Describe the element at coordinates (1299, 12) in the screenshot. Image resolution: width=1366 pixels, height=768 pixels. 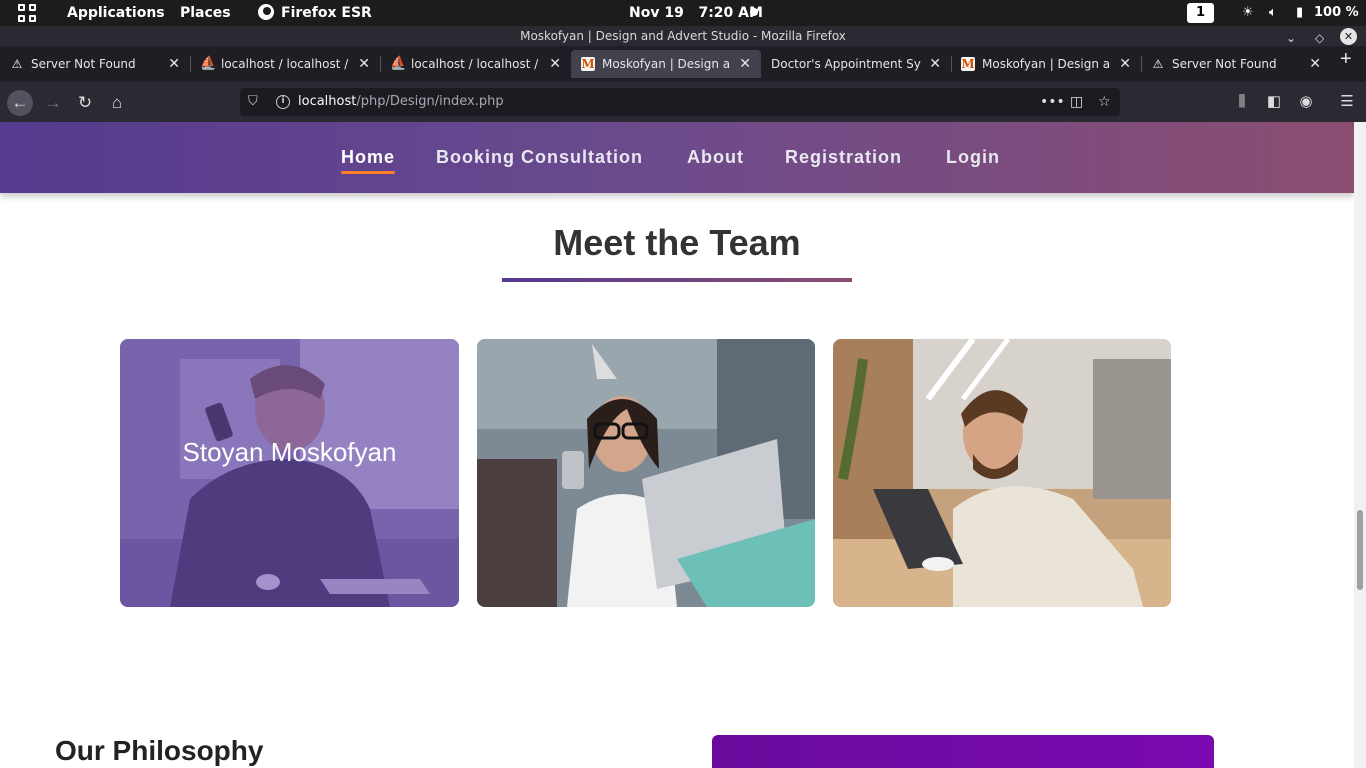
I see `battery-icon: ▮` at that location.